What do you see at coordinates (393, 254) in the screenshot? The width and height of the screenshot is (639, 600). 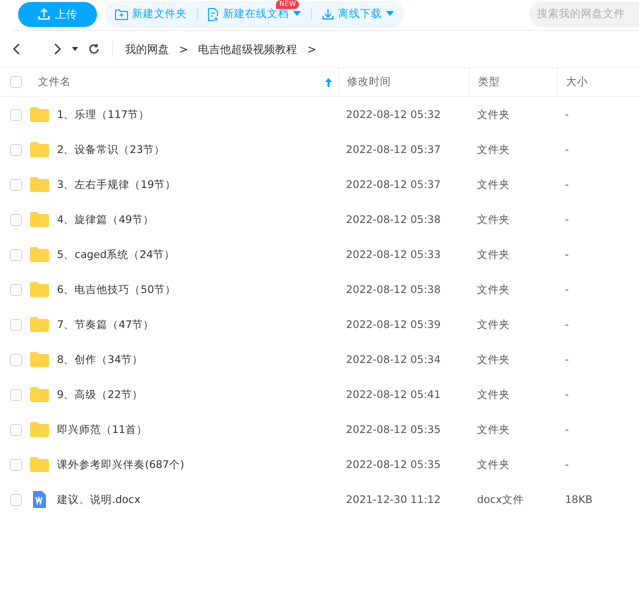 I see `modified-time: 2022-08-12 05:33` at bounding box center [393, 254].